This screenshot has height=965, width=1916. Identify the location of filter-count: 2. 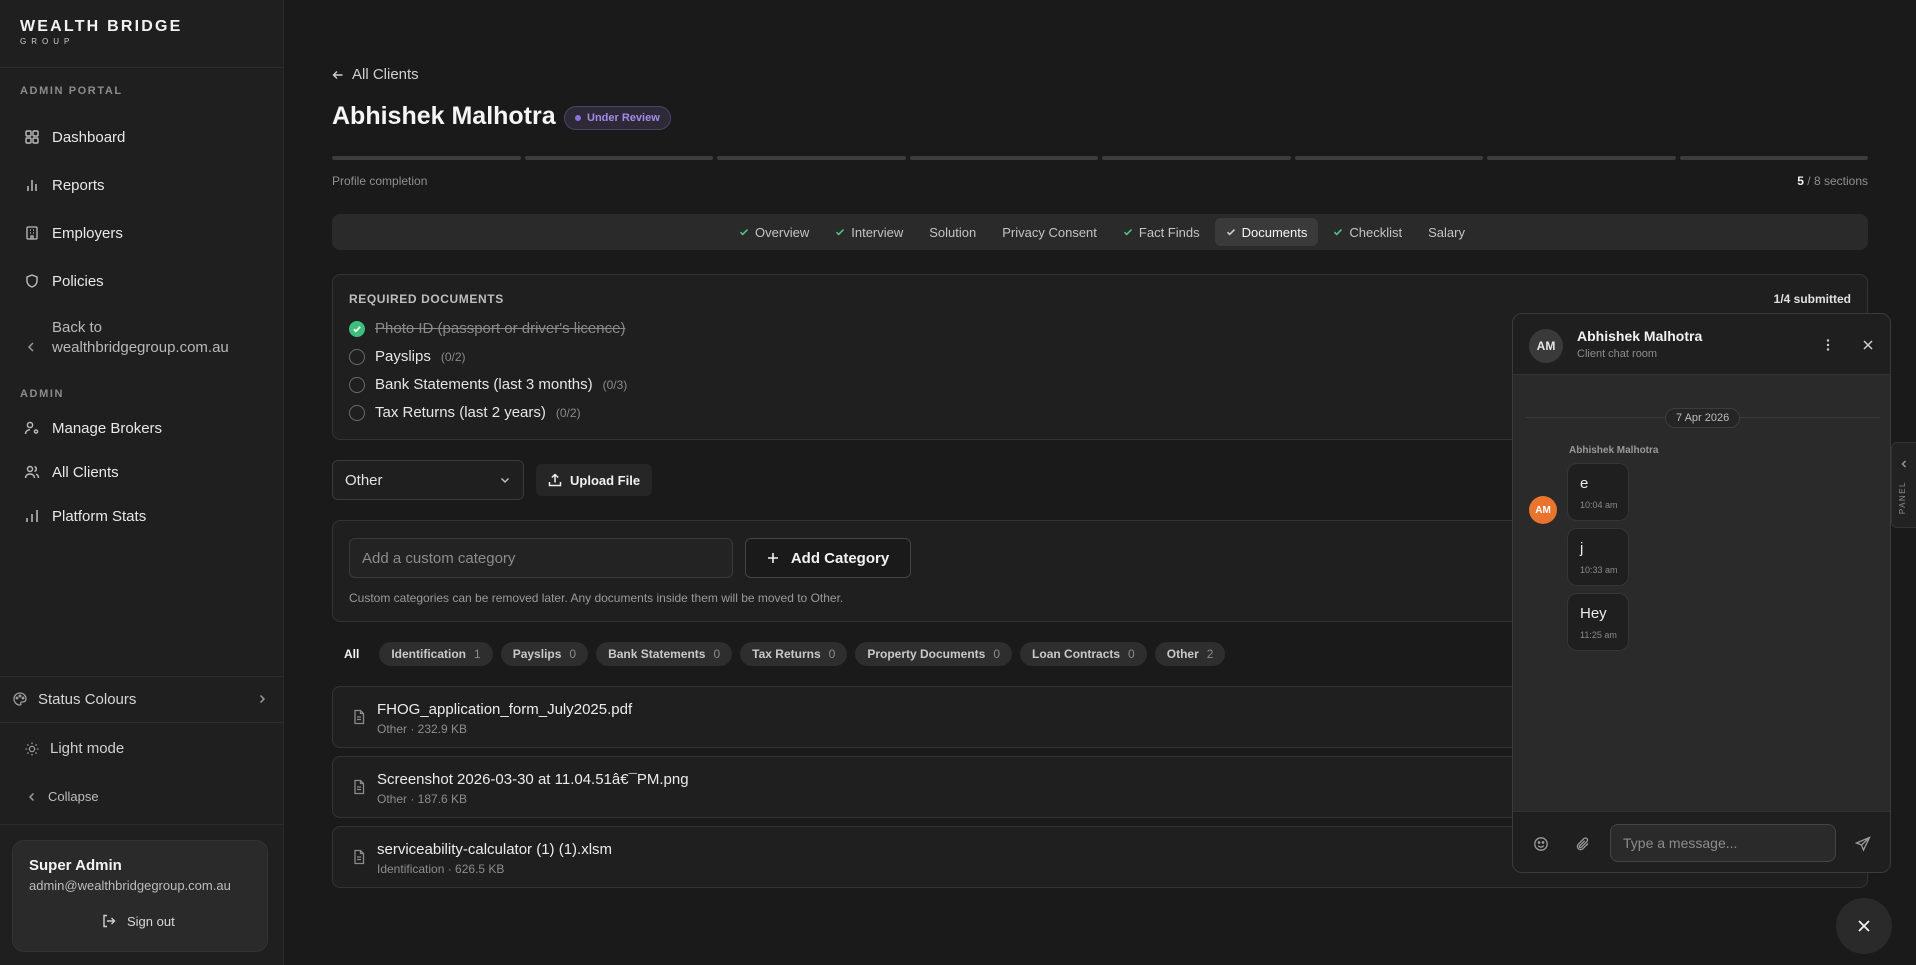
(1210, 654).